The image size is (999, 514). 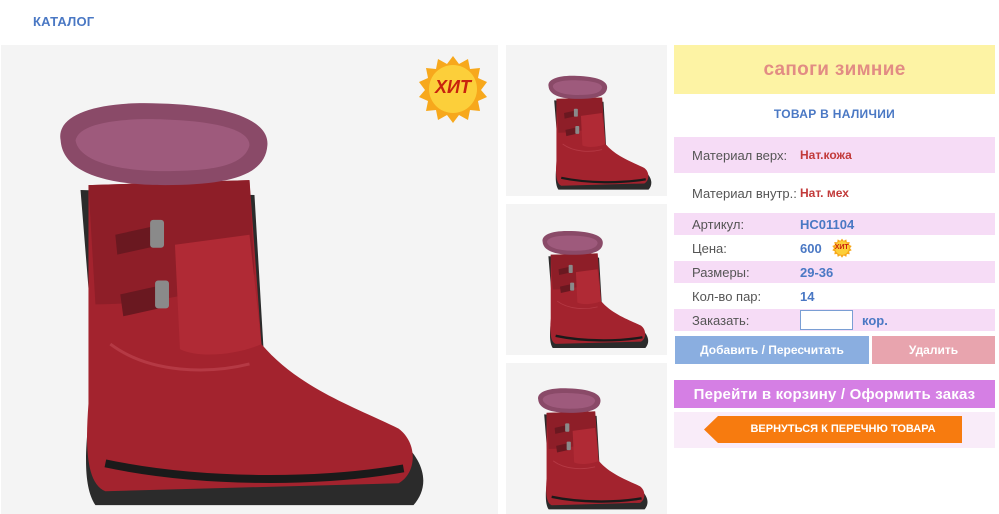 What do you see at coordinates (718, 224) in the screenshot?
I see `article-label: Артикул:` at bounding box center [718, 224].